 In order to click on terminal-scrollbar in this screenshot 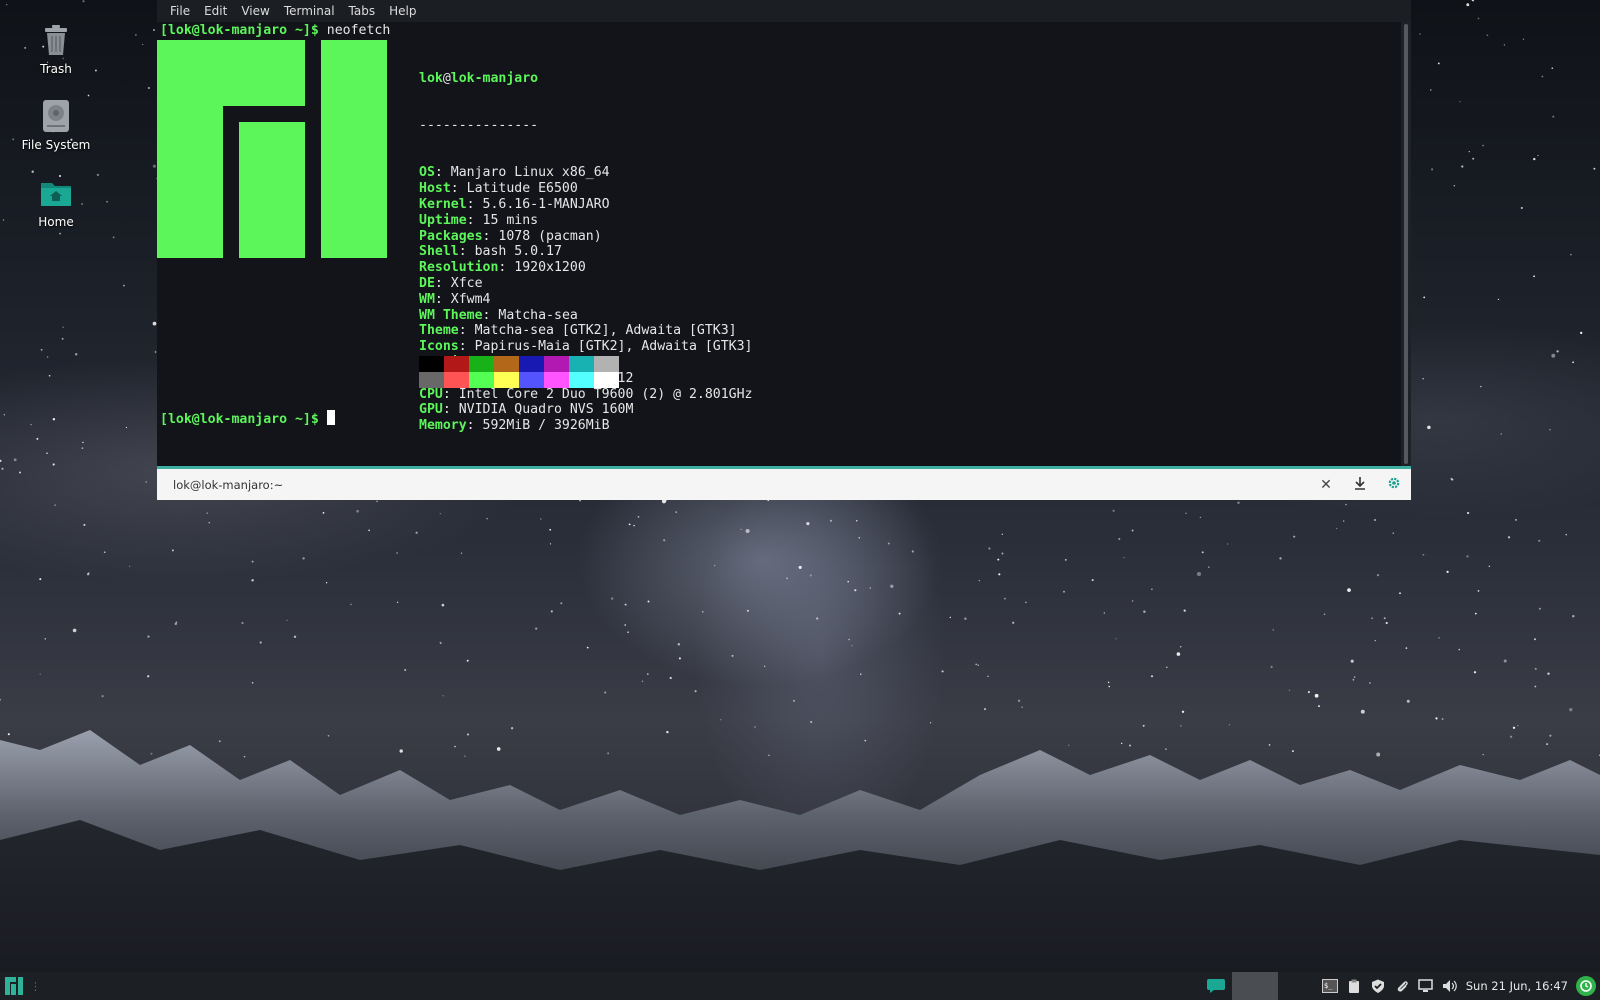, I will do `click(1406, 244)`.